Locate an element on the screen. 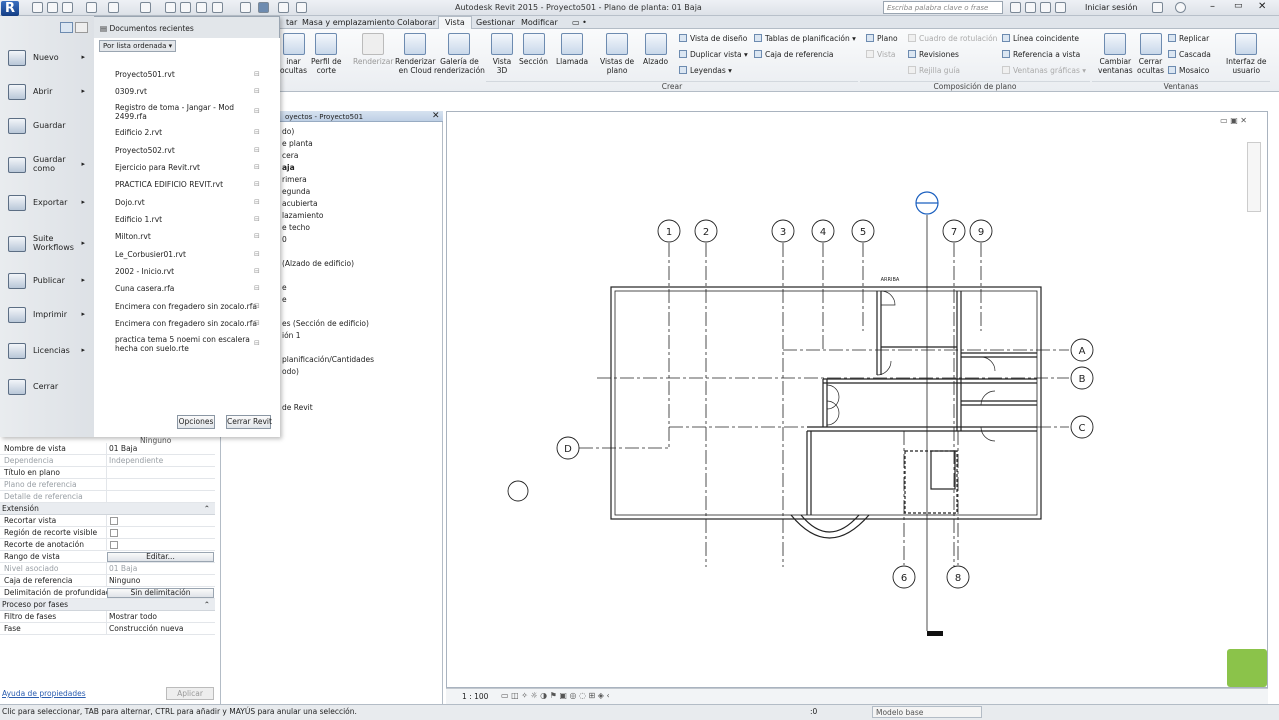  menu-nuevo: Nuevo ▸ is located at coordinates (47, 59).